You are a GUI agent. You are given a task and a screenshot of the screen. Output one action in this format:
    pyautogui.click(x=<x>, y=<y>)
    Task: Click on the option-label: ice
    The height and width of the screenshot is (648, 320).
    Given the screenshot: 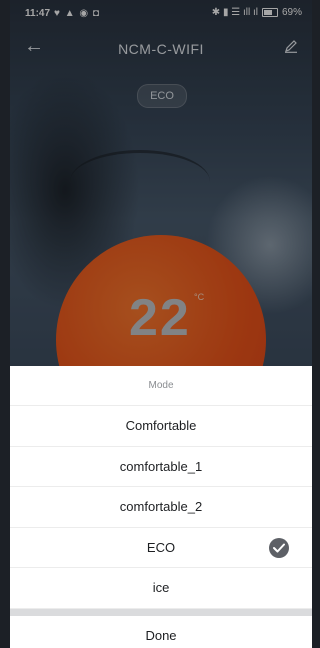 What is the action you would take?
    pyautogui.click(x=161, y=587)
    